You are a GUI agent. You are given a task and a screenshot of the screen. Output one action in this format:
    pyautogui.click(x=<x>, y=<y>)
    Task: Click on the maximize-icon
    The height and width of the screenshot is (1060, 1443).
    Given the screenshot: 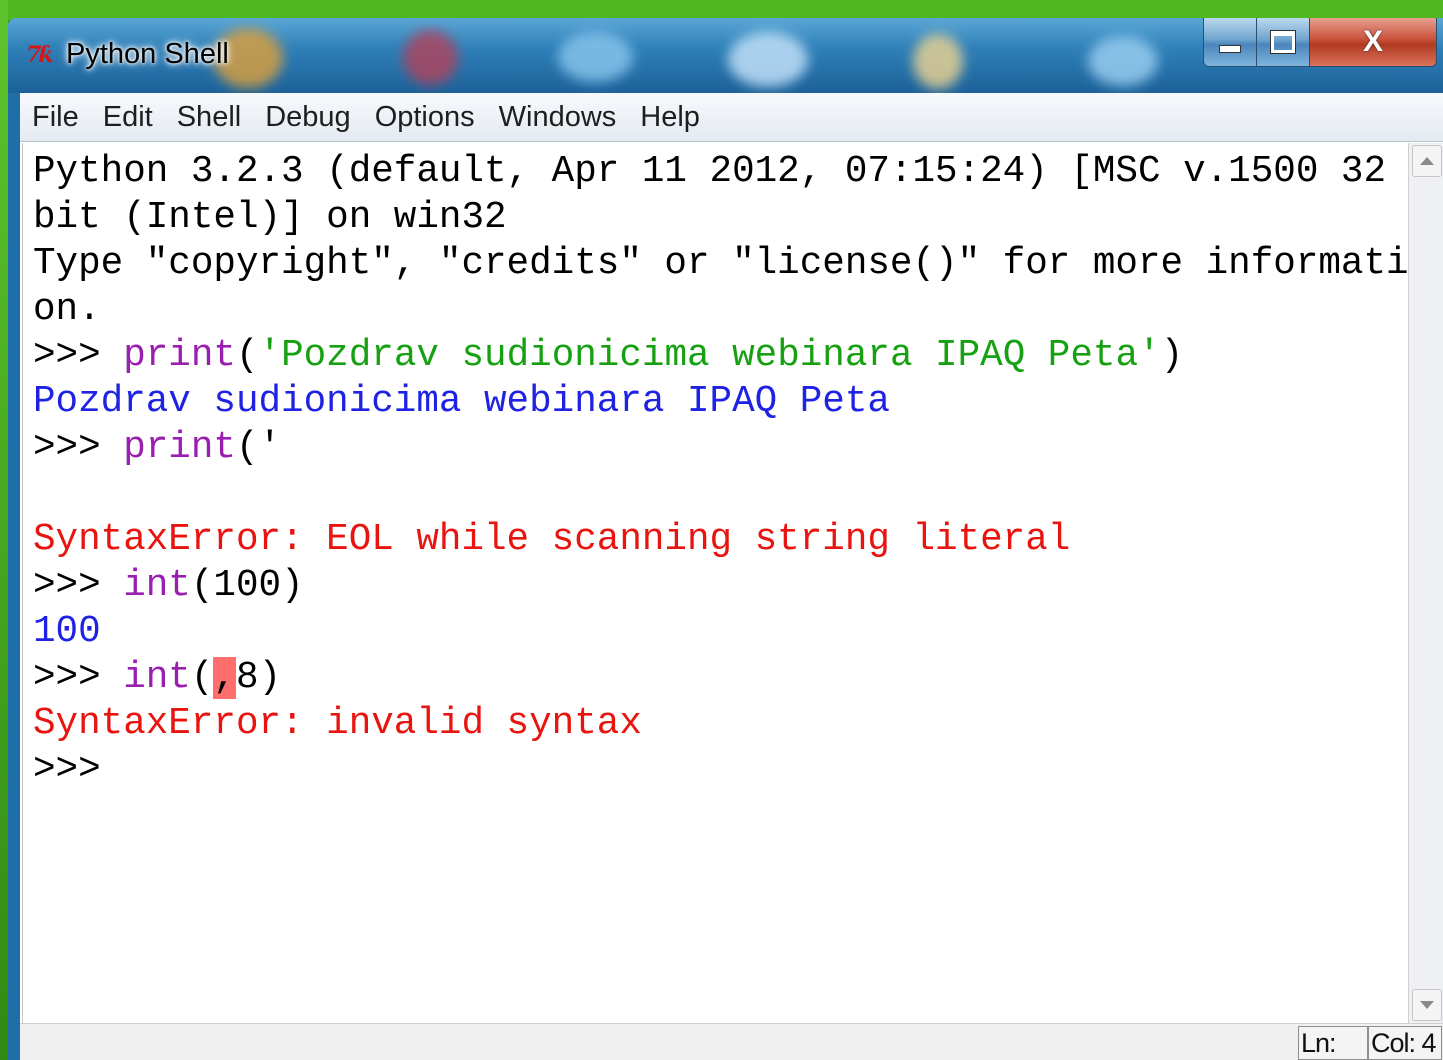 What is the action you would take?
    pyautogui.click(x=1283, y=42)
    